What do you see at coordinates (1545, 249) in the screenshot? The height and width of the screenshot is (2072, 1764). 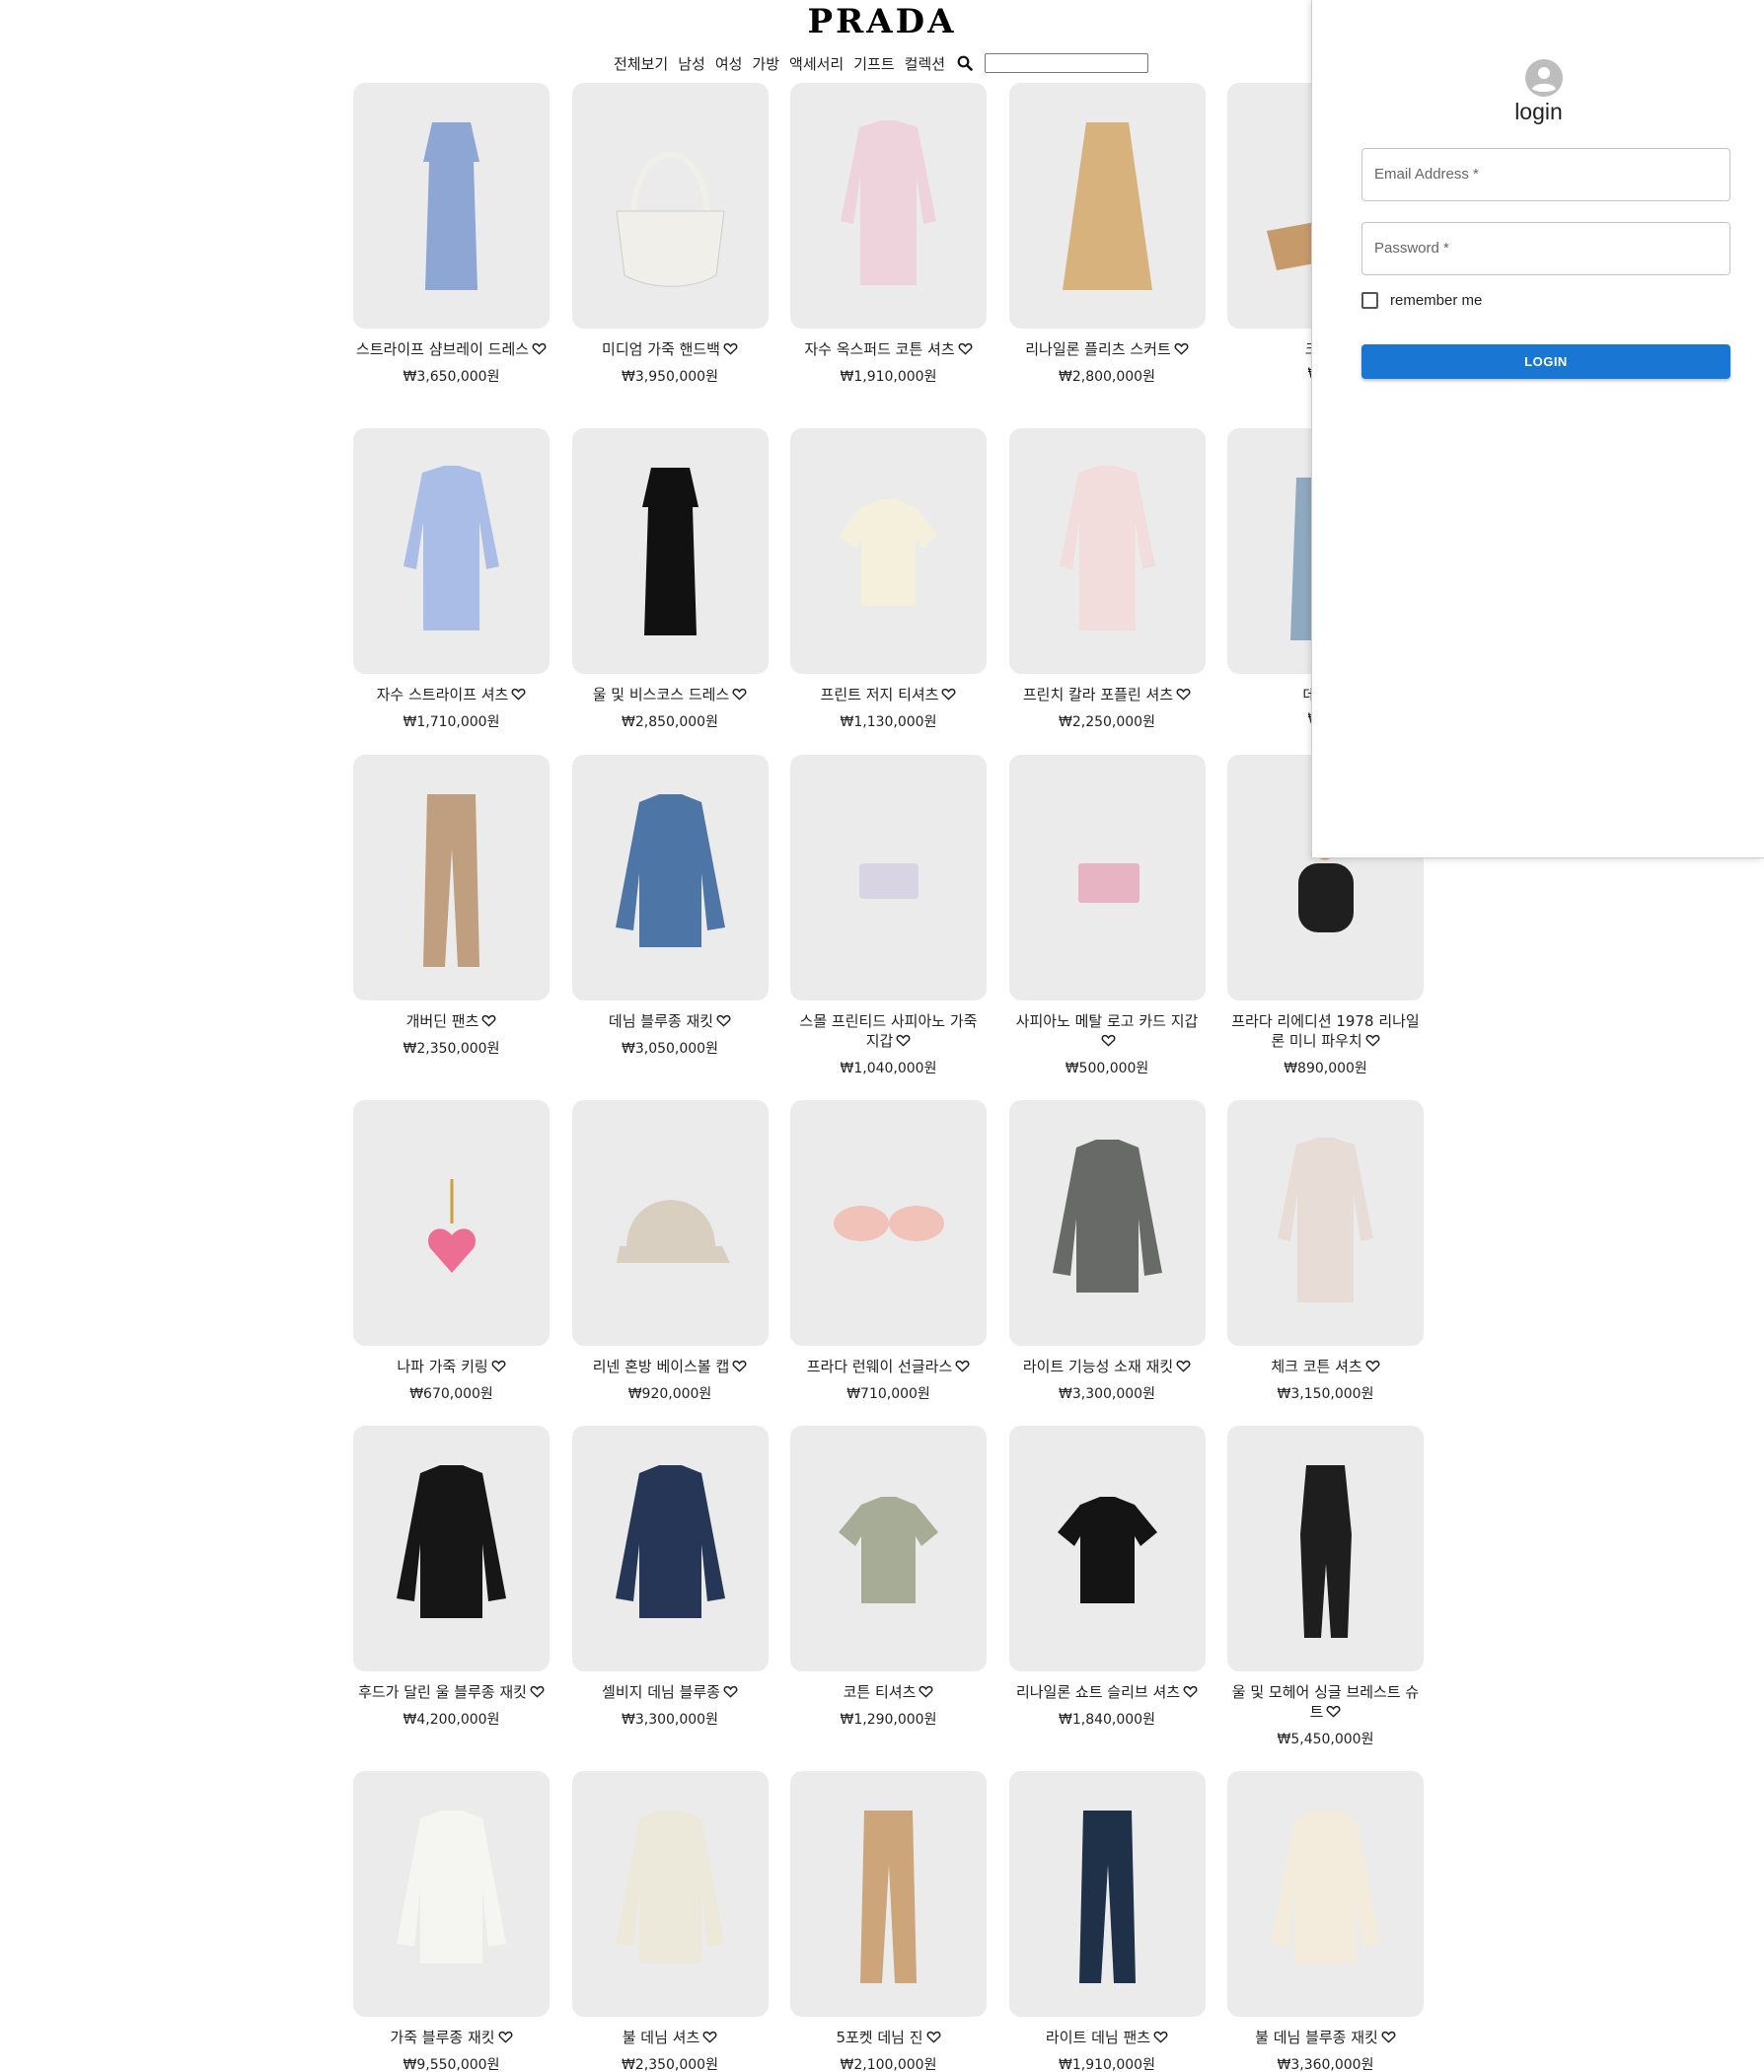 I see `password-field: Password *` at bounding box center [1545, 249].